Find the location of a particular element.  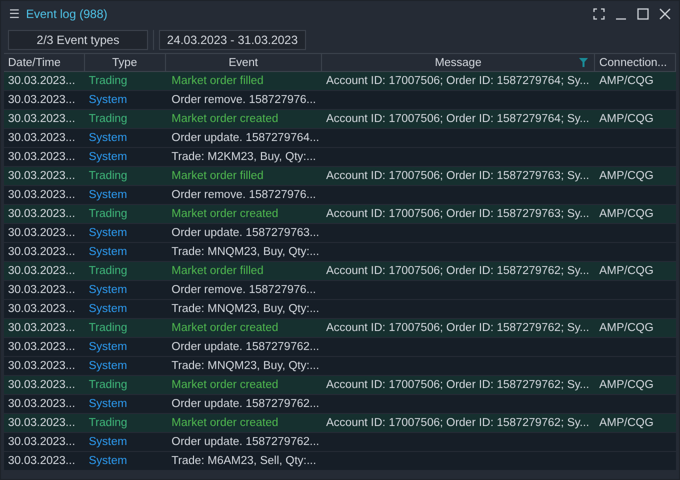

table-row: 30.03.2023... Trading Market order created Account ID: 17007506; Order ID: 1587279764; Sy... AMP/CQG is located at coordinates (340, 119).